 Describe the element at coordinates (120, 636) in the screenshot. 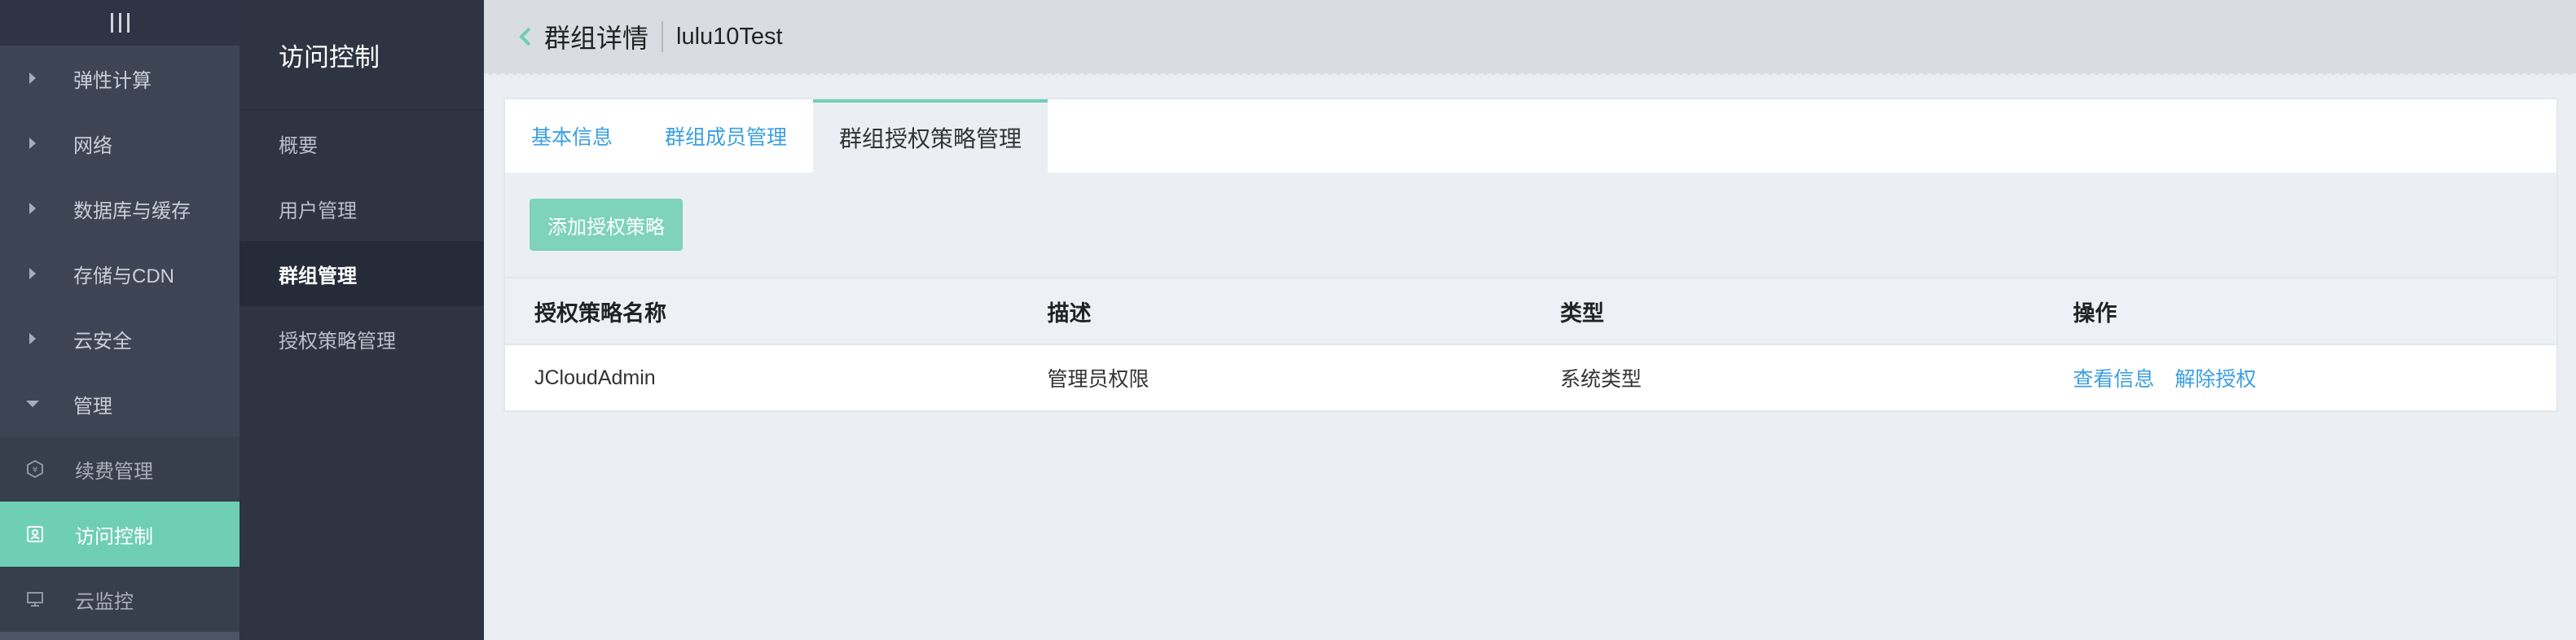

I see `sidebar-footer-strip` at that location.